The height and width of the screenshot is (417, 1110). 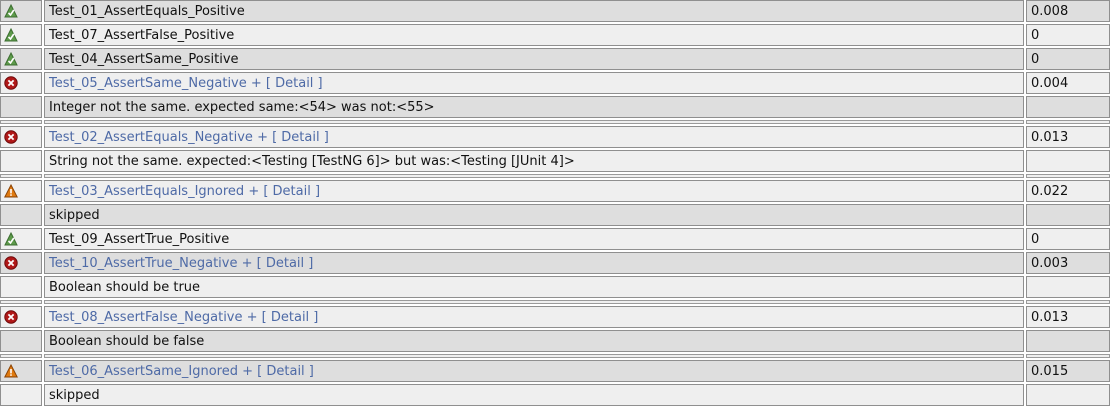 I want to click on failure-message: Boolean should be false, so click(x=534, y=341).